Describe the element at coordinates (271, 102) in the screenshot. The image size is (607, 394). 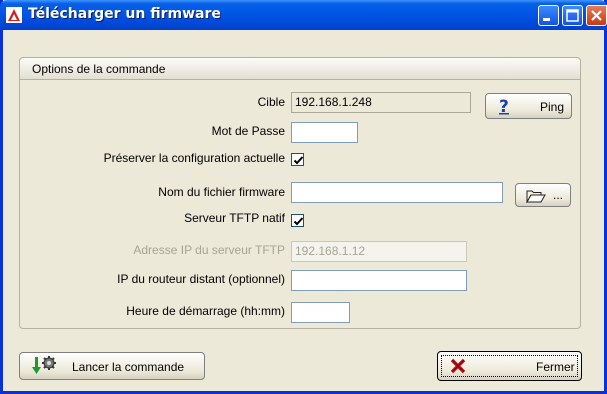
I see `target-label: Cible` at that location.